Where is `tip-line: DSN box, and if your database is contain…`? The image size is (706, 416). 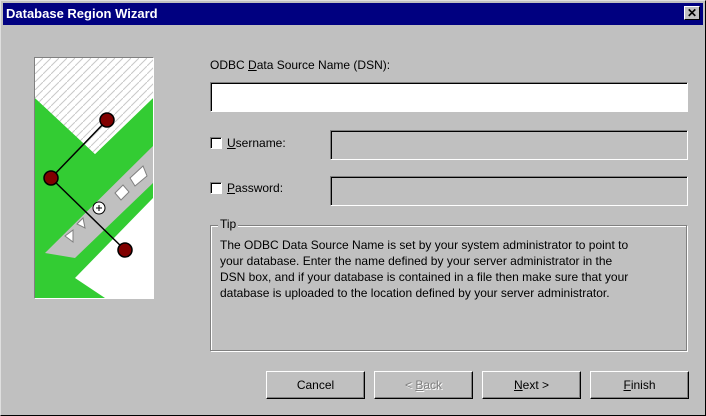 tip-line: DSN box, and if your database is contain… is located at coordinates (424, 277).